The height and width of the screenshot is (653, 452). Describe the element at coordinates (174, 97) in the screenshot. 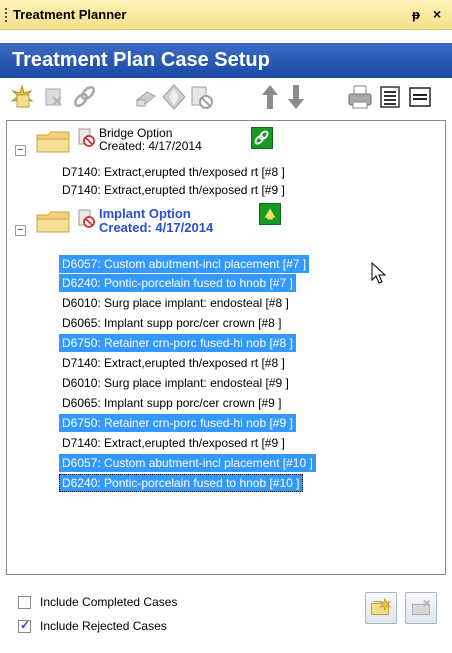

I see `diamond-arrows-icon` at that location.